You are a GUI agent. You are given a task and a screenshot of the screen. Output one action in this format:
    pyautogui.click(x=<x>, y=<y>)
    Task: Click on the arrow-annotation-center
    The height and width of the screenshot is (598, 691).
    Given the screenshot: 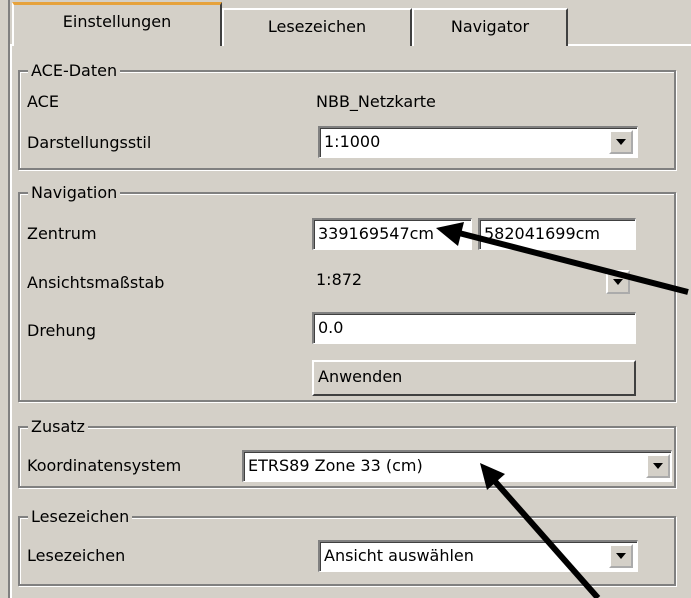 What is the action you would take?
    pyautogui.click(x=562, y=258)
    